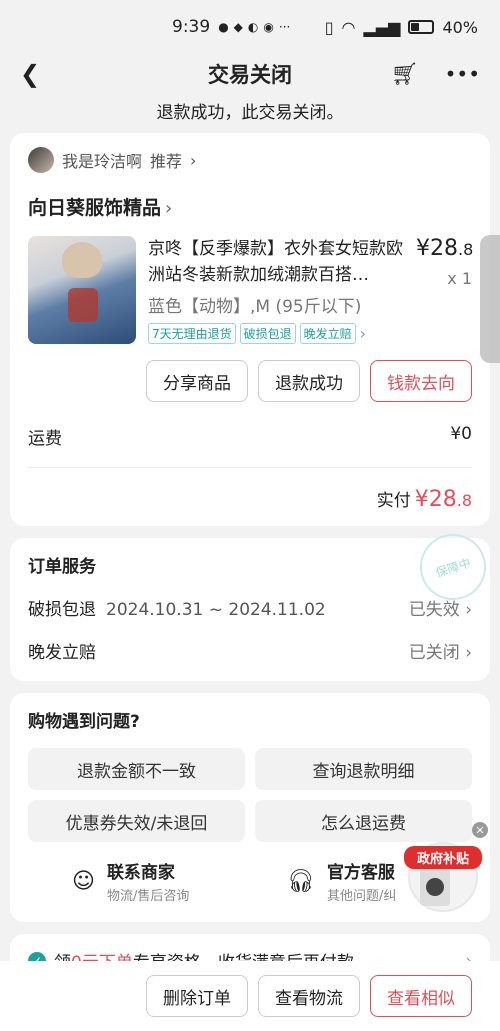 The height and width of the screenshot is (1031, 500). I want to click on product-spec: 蓝色【动物】,M (95斤以下), so click(255, 307).